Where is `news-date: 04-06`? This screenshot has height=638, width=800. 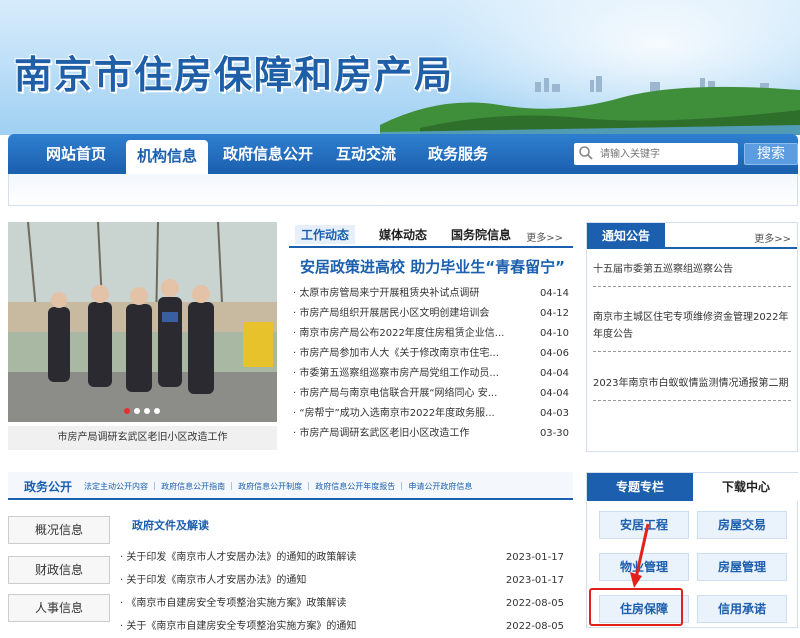
news-date: 04-06 is located at coordinates (554, 353).